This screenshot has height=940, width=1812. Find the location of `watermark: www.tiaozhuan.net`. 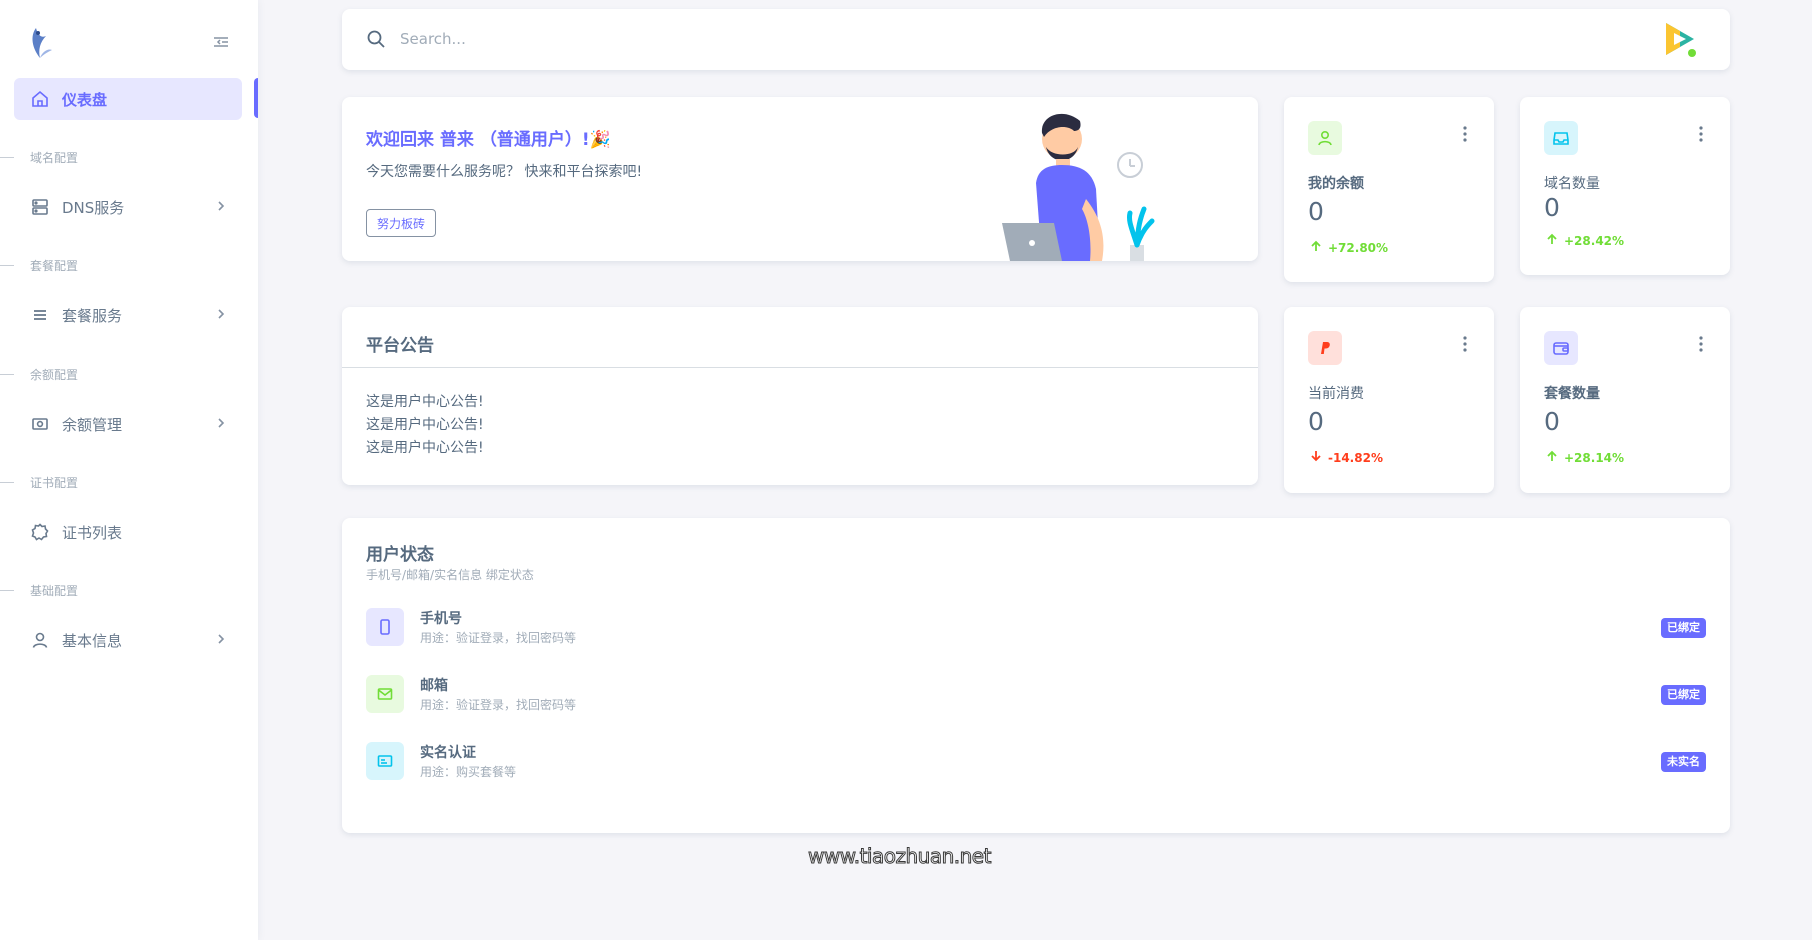

watermark: www.tiaozhuan.net is located at coordinates (900, 856).